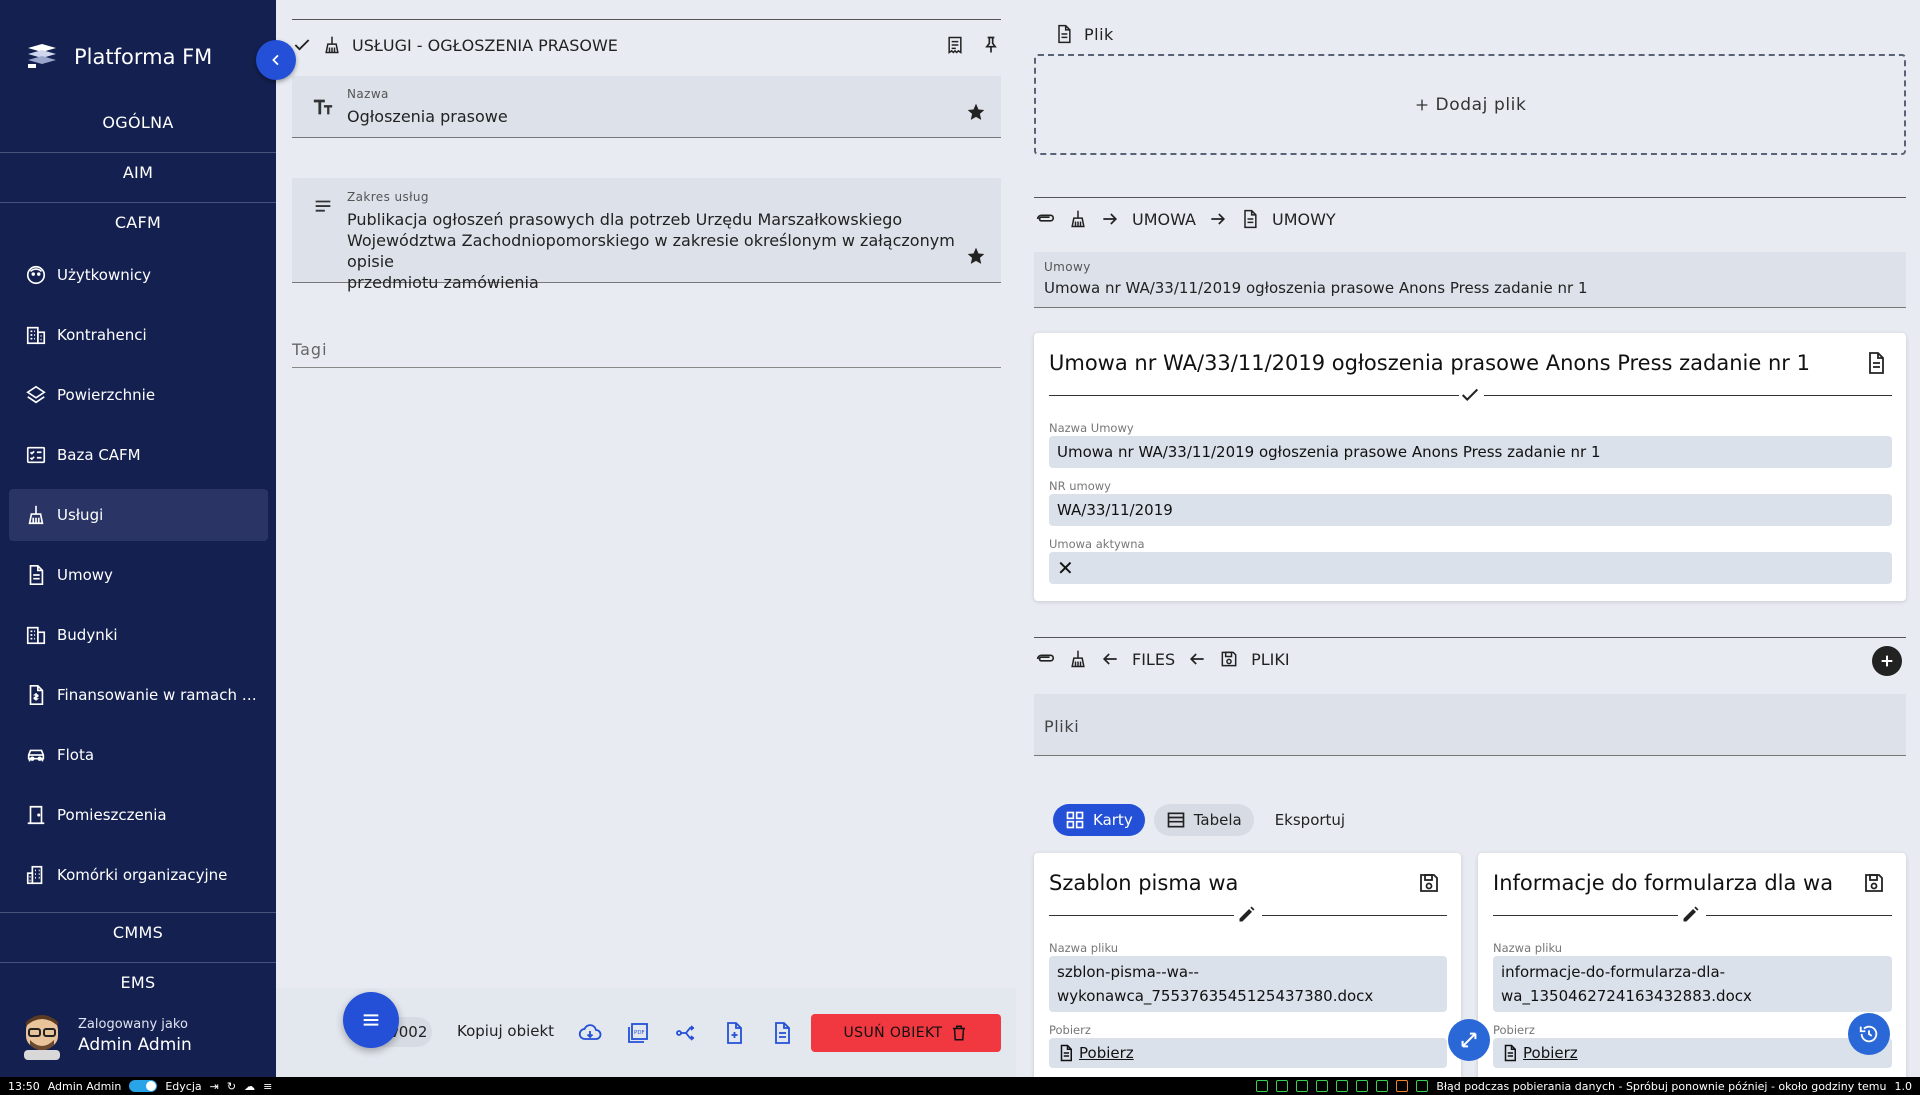 This screenshot has height=1095, width=1920. I want to click on copy-object-button: Kopiuj obiekt, so click(505, 1031).